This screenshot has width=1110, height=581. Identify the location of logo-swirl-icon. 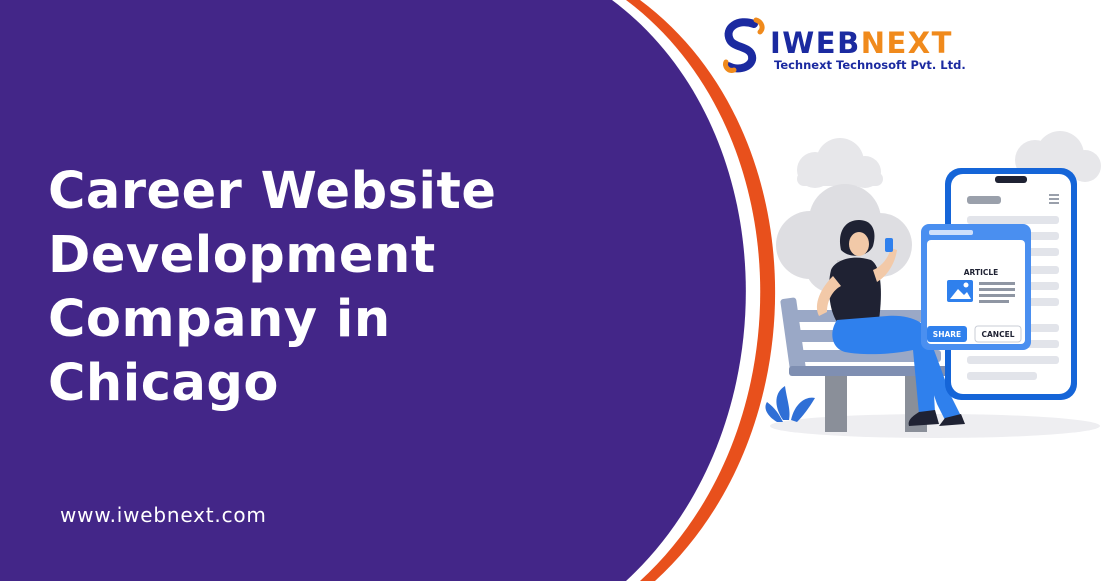
(744, 45).